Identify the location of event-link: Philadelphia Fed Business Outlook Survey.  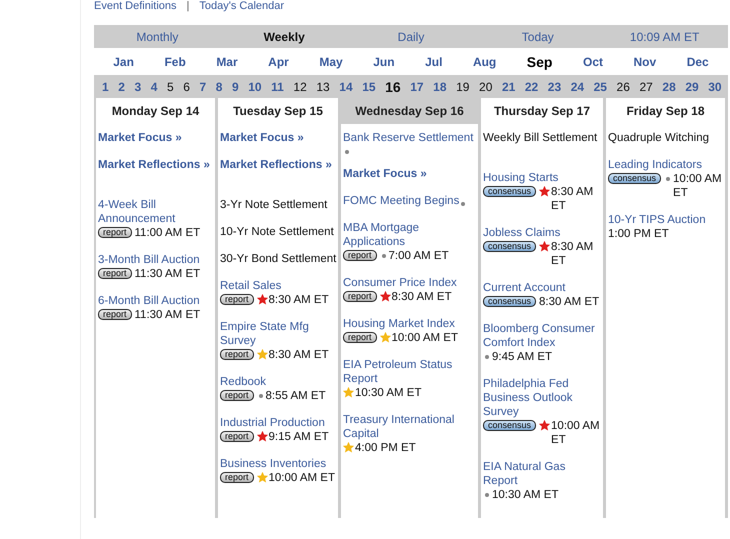
(542, 398).